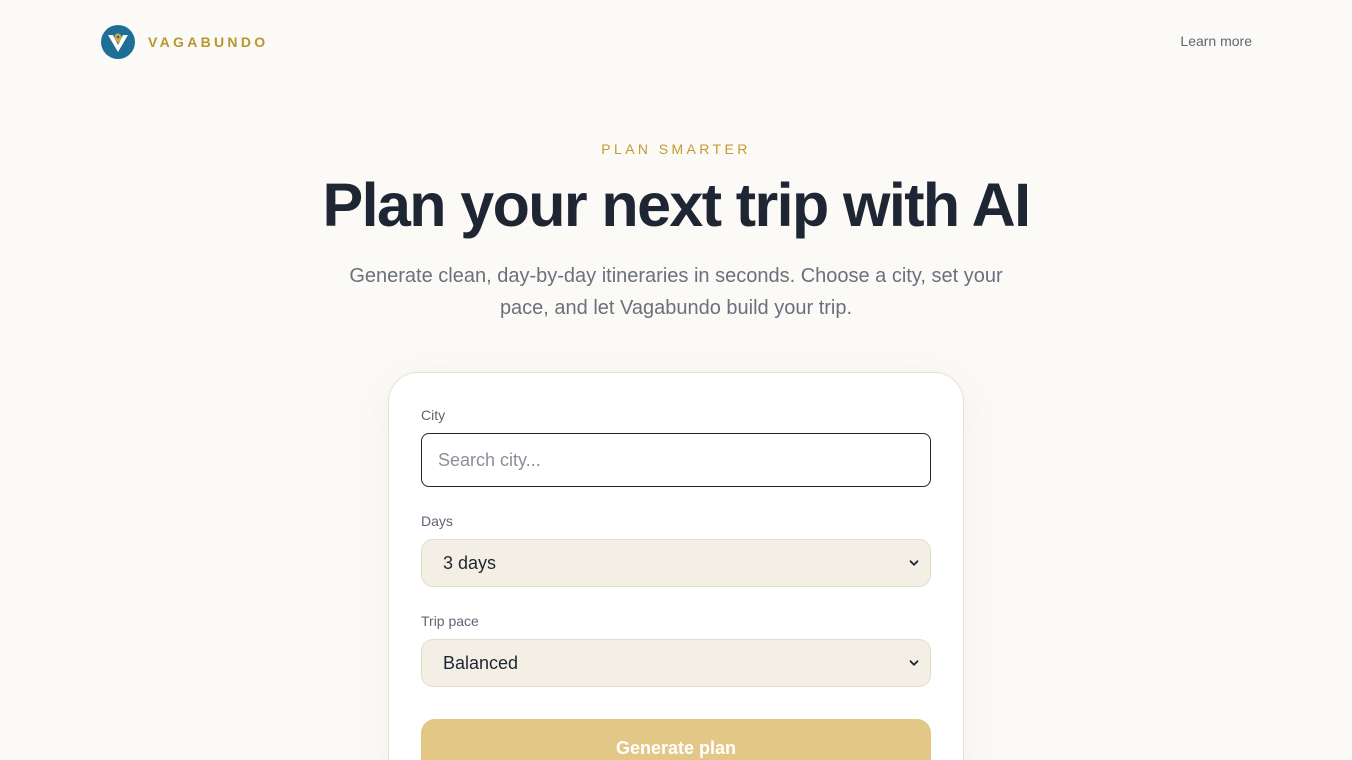 This screenshot has height=760, width=1352. I want to click on learn-more-link: Learn more, so click(1216, 41).